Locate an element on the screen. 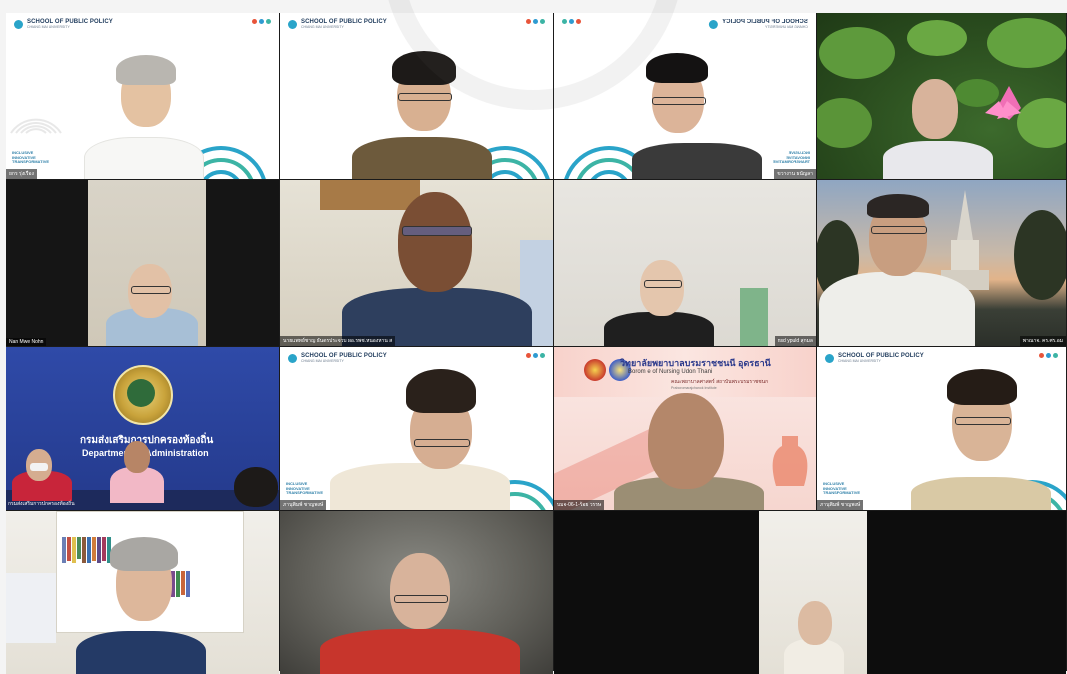 This screenshot has width=1067, height=674. fingerprint-watermark-icon is located at coordinates (36, 126).